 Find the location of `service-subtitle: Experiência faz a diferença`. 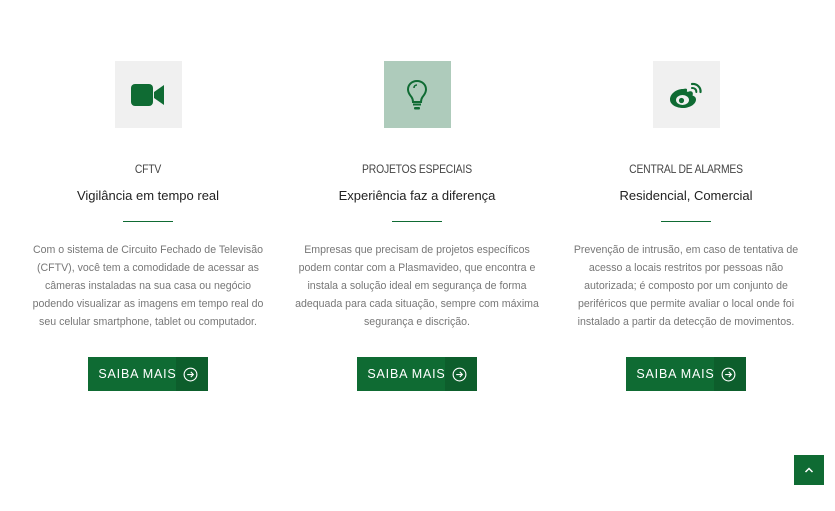

service-subtitle: Experiência faz a diferença is located at coordinates (417, 195).